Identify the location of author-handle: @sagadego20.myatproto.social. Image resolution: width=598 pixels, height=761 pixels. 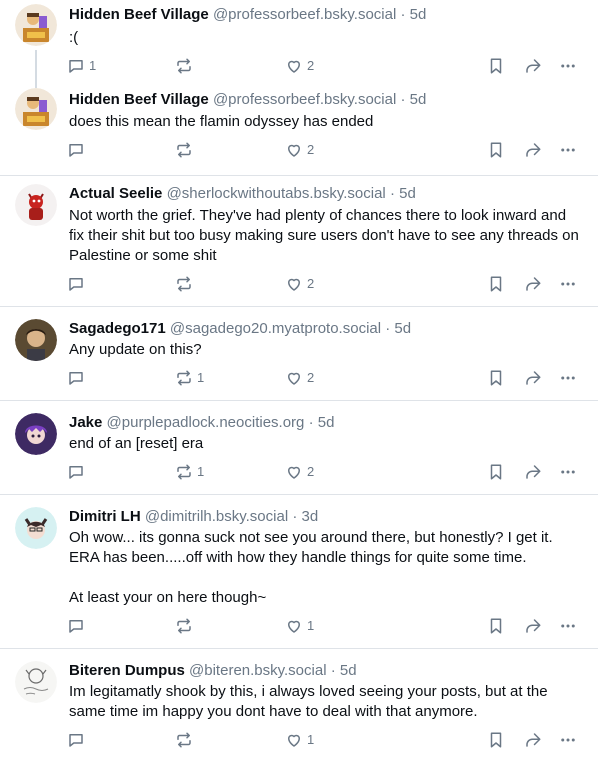
(275, 328).